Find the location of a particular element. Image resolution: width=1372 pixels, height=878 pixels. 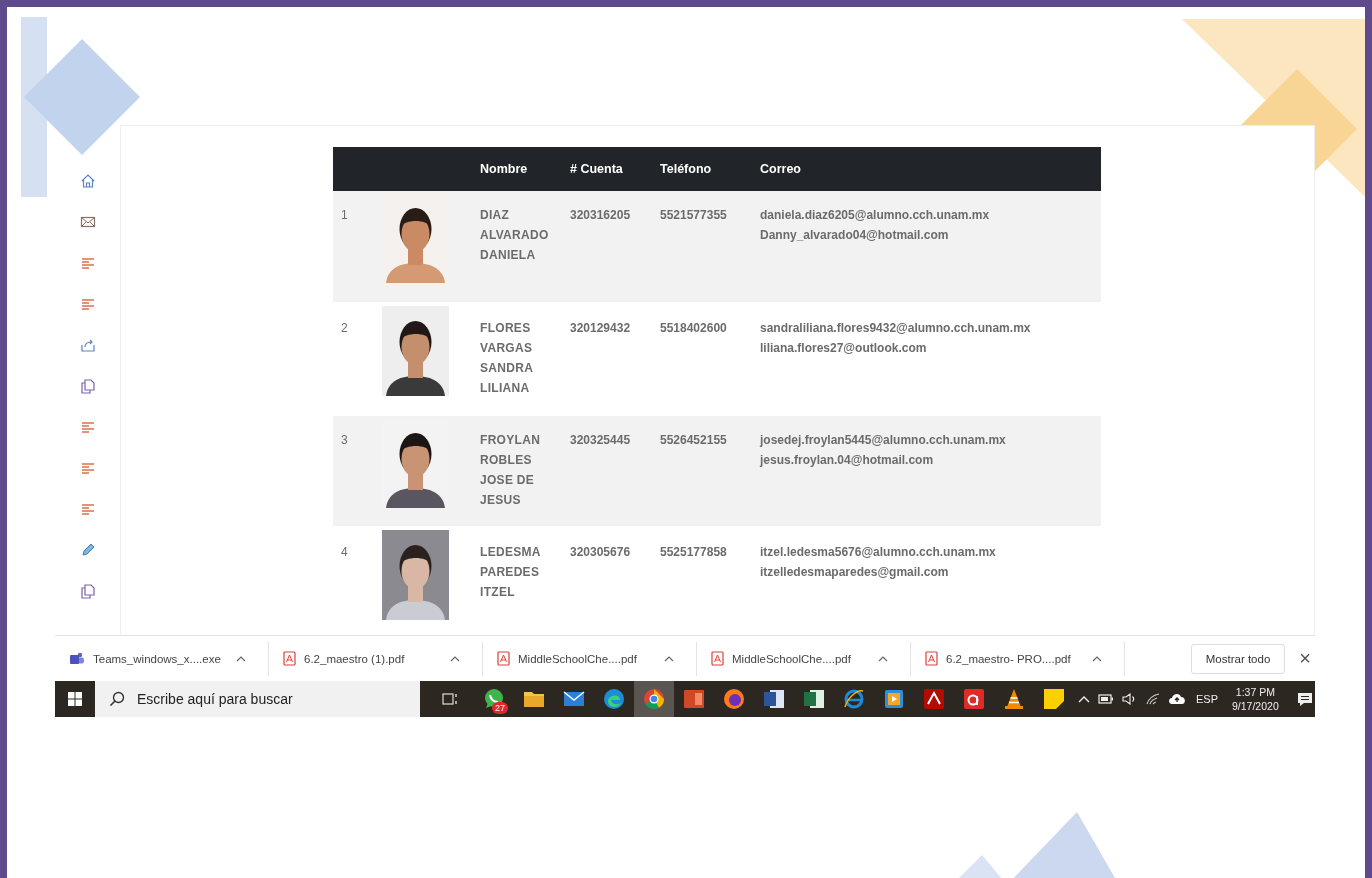

table-cell: 5521577355 is located at coordinates (702, 247).